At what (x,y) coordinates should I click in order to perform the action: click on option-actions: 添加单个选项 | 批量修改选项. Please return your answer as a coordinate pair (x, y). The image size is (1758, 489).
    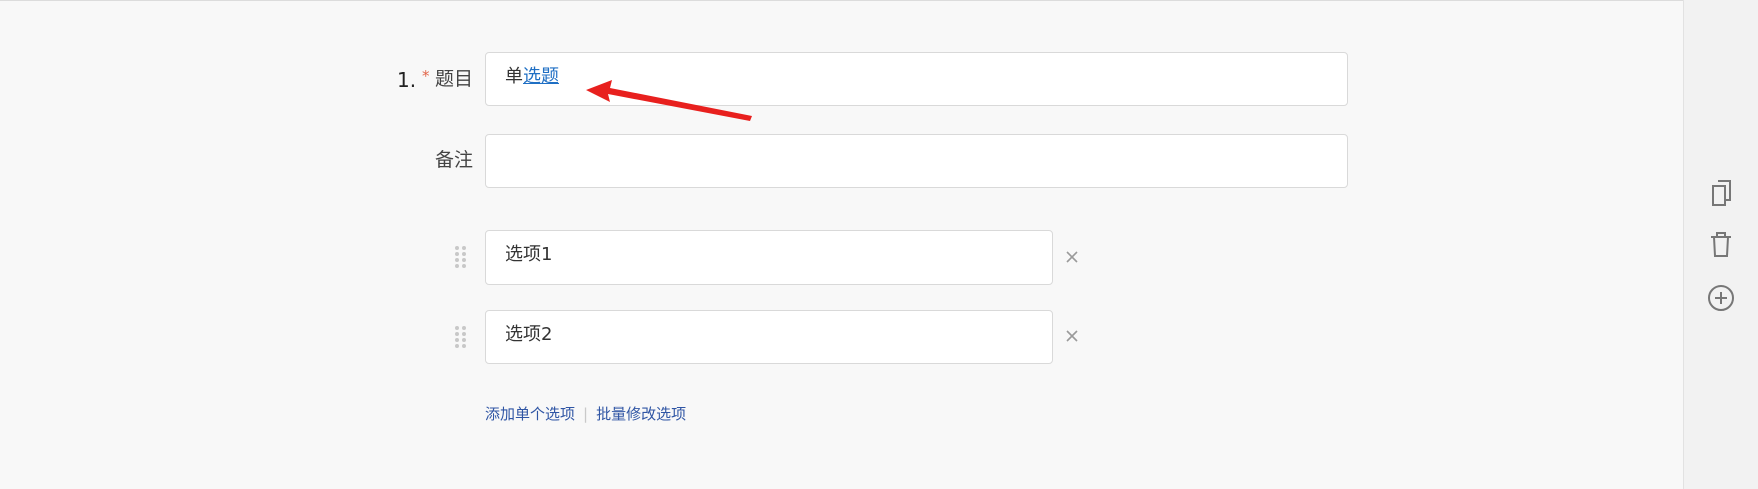
    Looking at the image, I should click on (585, 414).